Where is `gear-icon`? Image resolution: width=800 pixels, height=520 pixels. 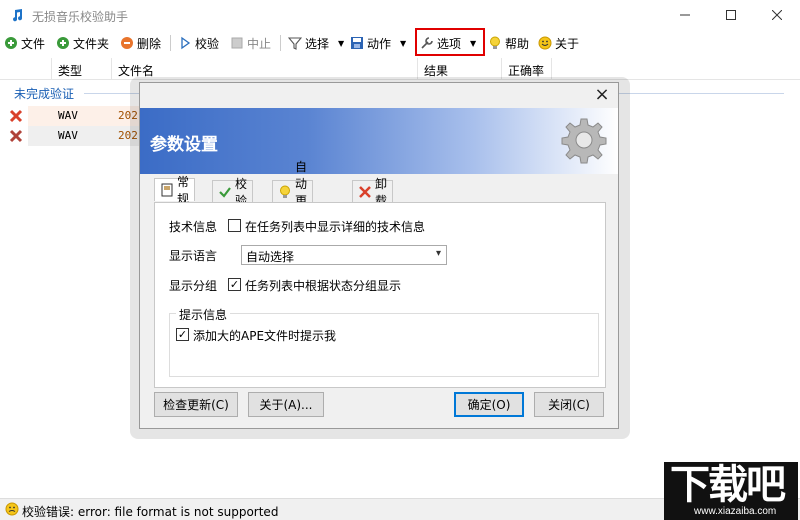
gear-icon is located at coordinates (584, 140).